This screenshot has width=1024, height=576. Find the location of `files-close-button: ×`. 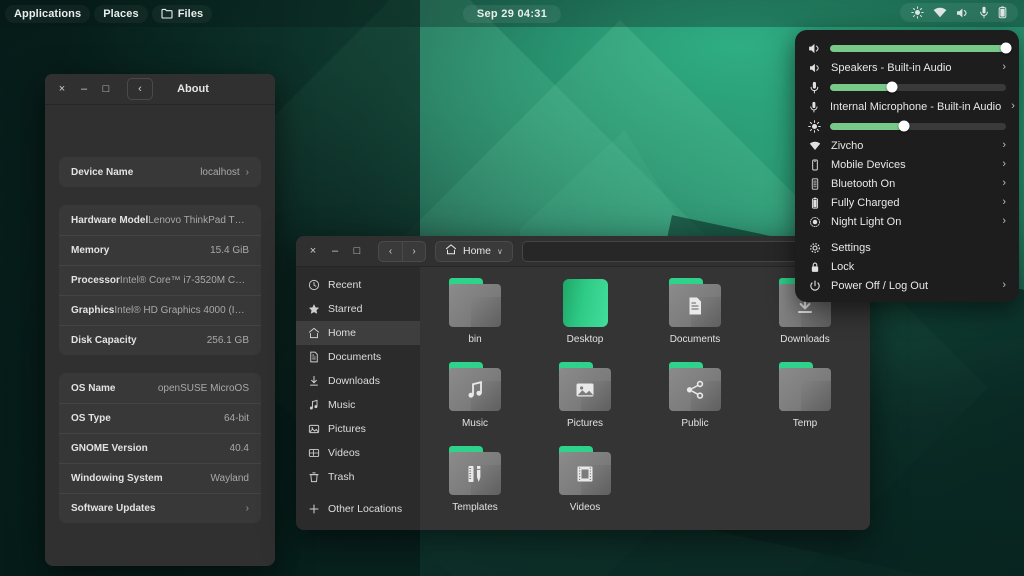

files-close-button: × is located at coordinates (313, 251).